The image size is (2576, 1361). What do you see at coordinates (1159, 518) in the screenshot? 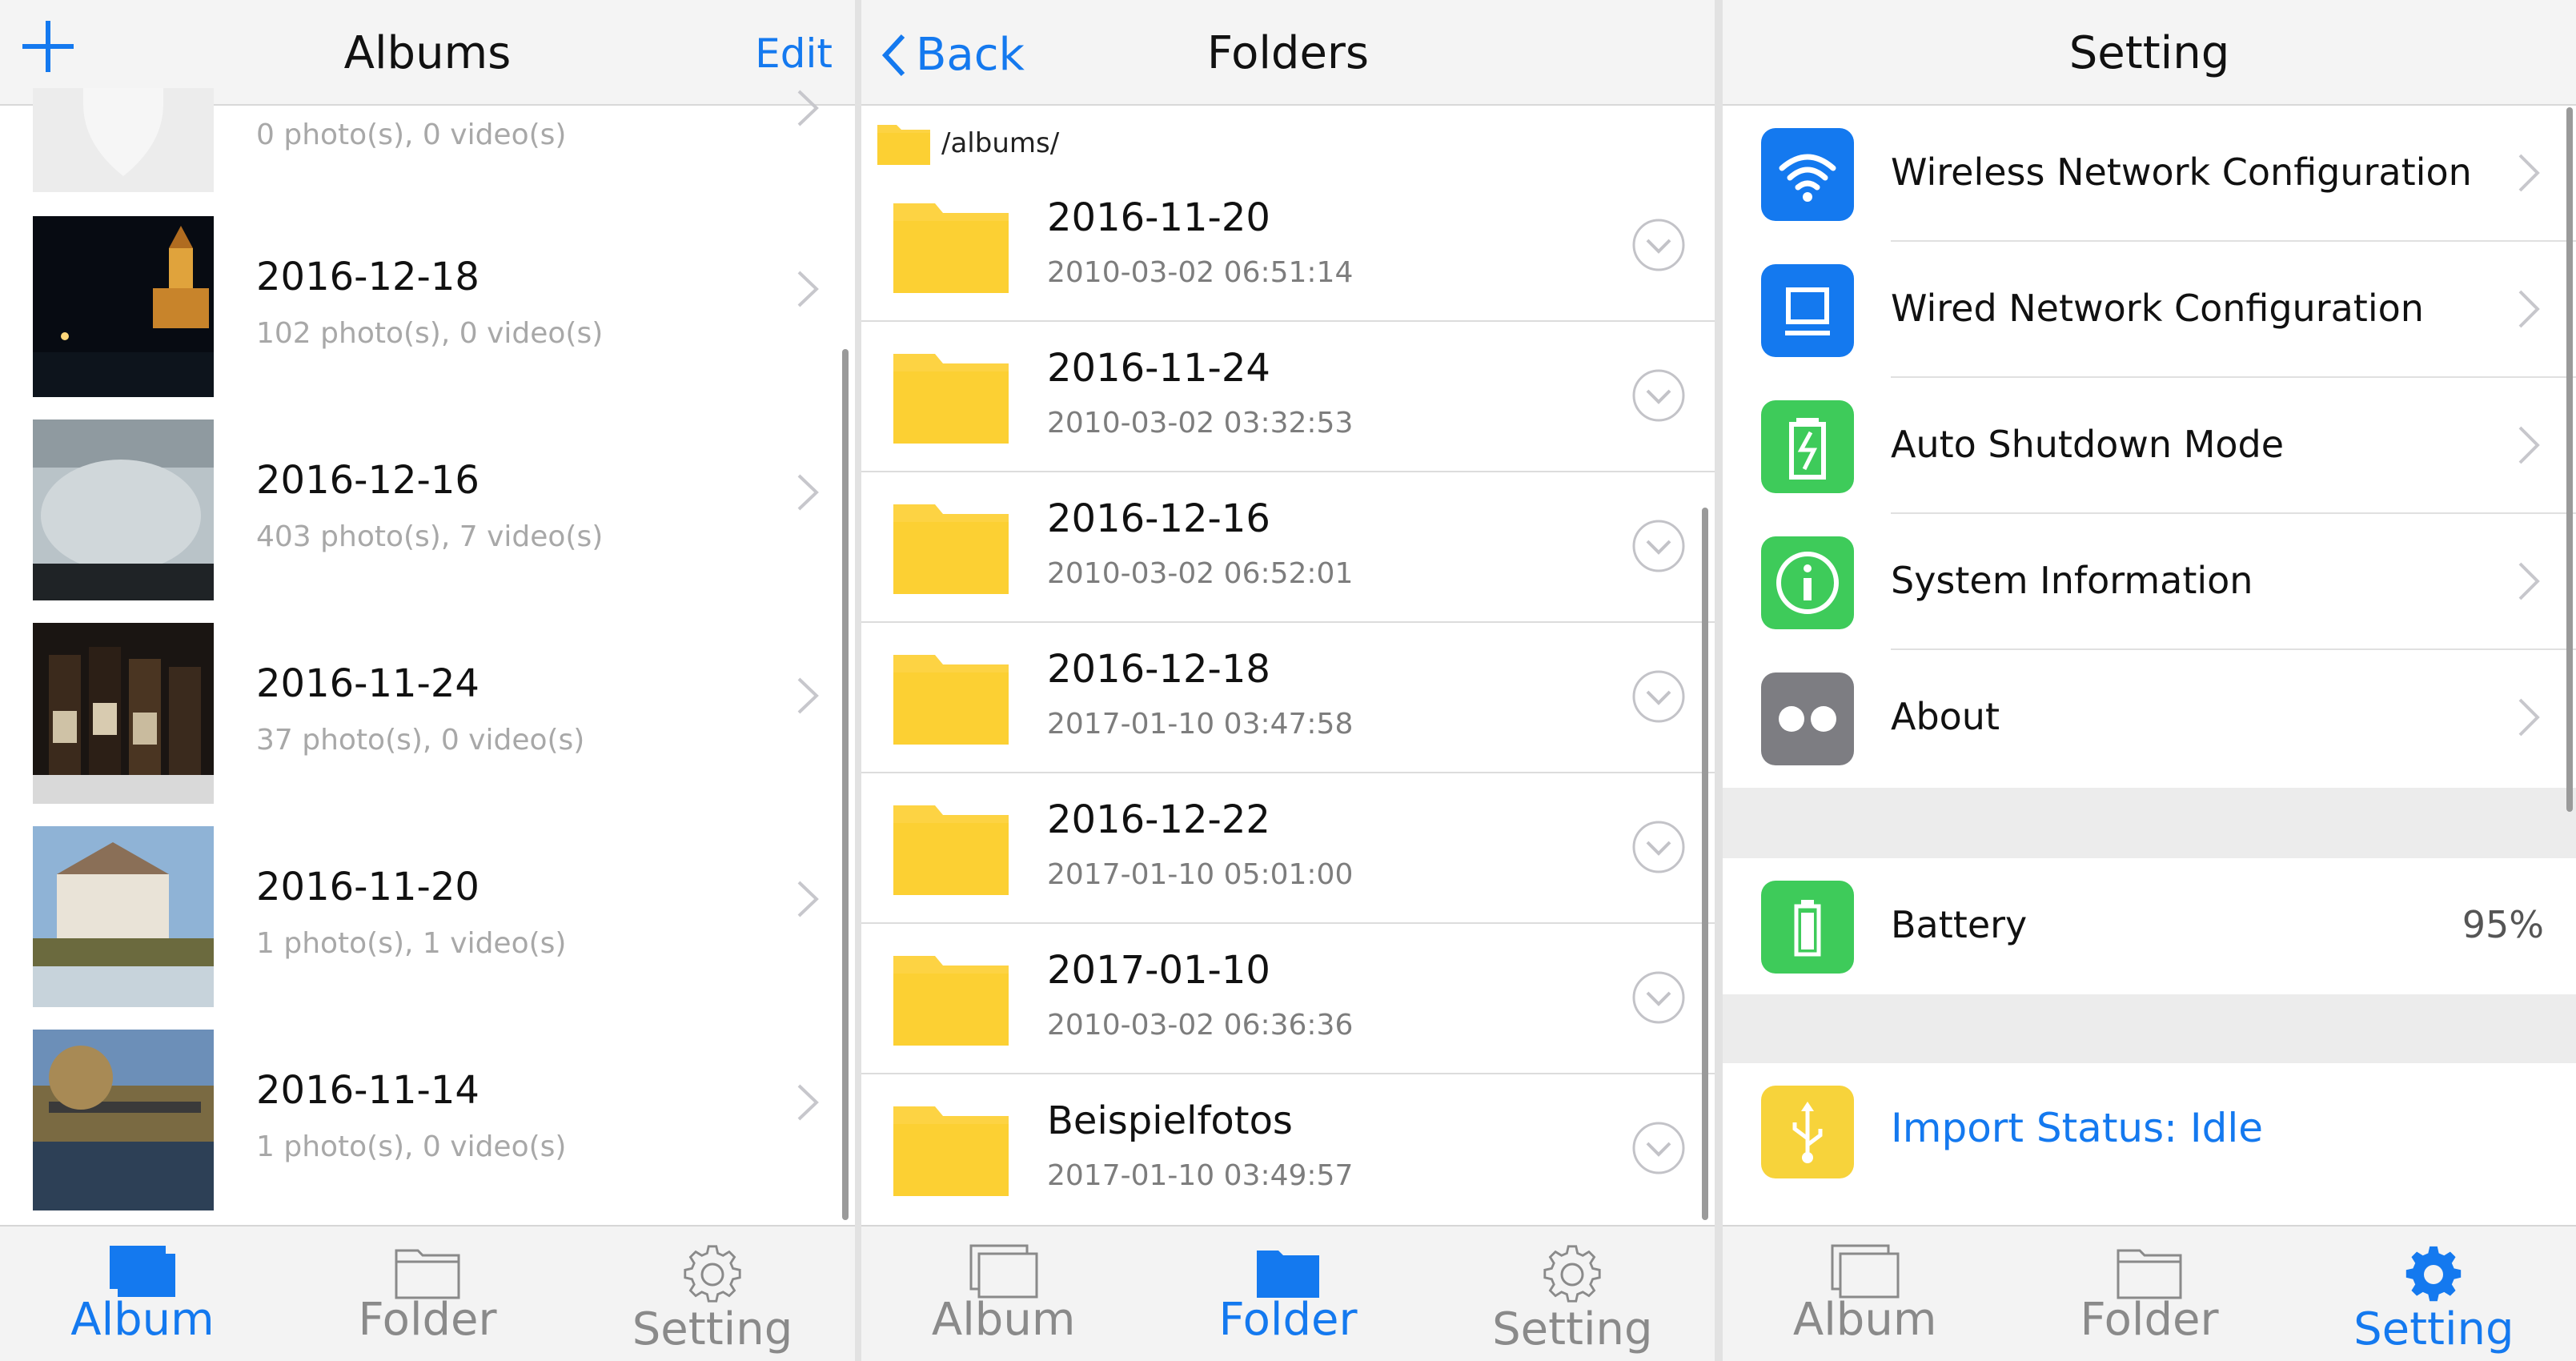
I see `folder-name: 2016-12-16` at bounding box center [1159, 518].